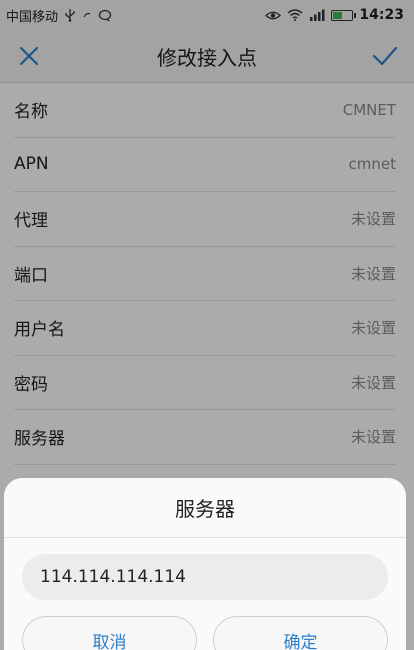 The width and height of the screenshot is (414, 650). Describe the element at coordinates (205, 633) in the screenshot. I see `dialog-buttons: 取消 确定` at that location.